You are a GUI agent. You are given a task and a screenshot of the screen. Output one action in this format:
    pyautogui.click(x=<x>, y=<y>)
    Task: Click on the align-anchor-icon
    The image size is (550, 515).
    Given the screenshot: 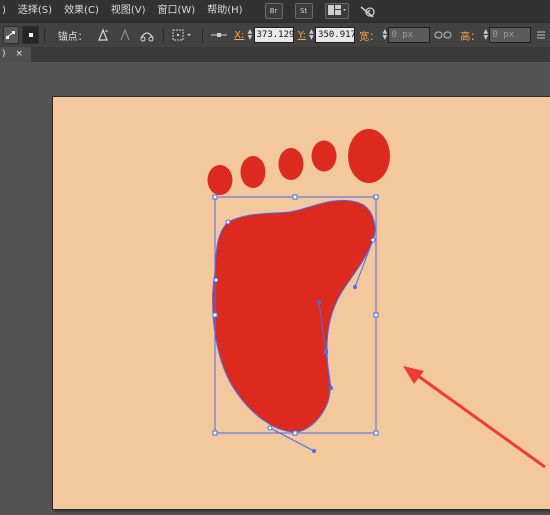 What is the action you would take?
    pyautogui.click(x=219, y=35)
    